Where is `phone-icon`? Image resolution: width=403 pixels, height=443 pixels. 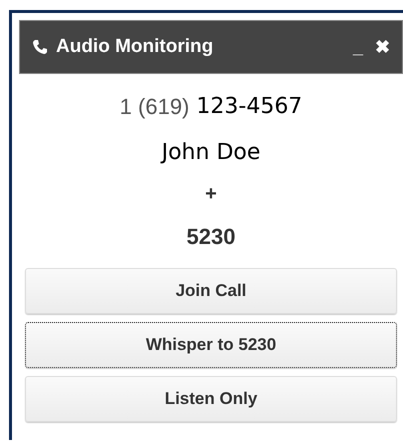 phone-icon is located at coordinates (40, 47).